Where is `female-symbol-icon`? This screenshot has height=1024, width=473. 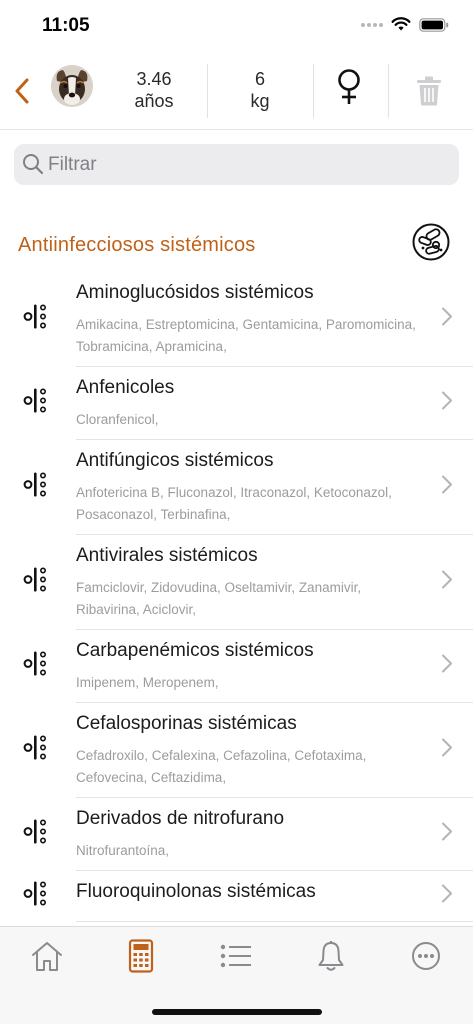 female-symbol-icon is located at coordinates (349, 86).